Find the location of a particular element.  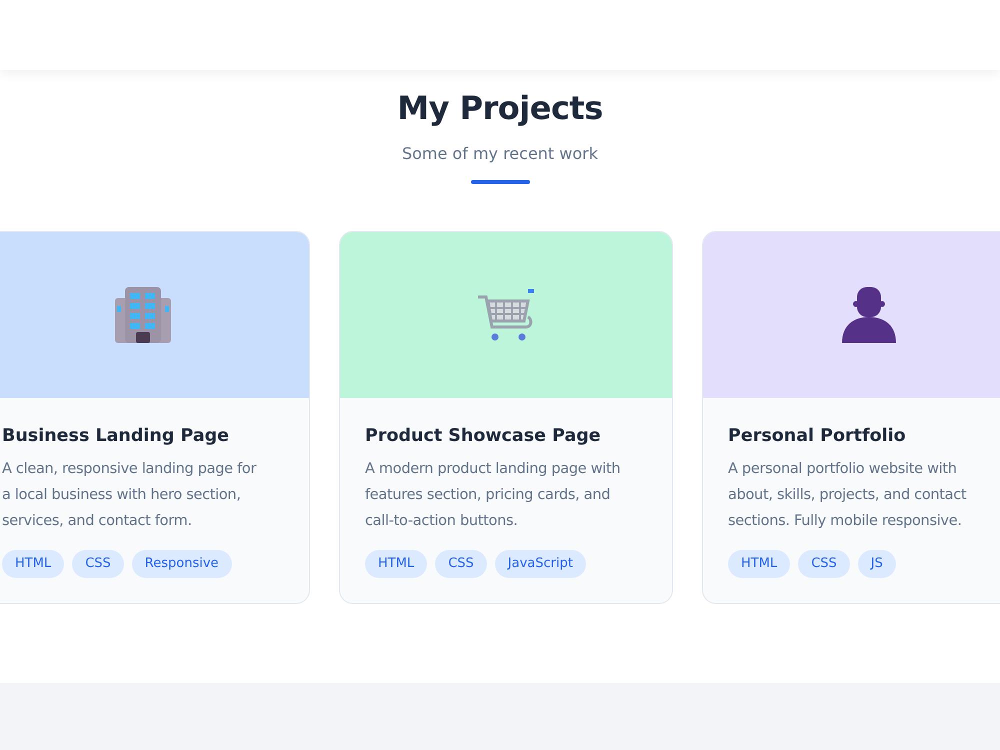

section-title: My Projects is located at coordinates (500, 108).